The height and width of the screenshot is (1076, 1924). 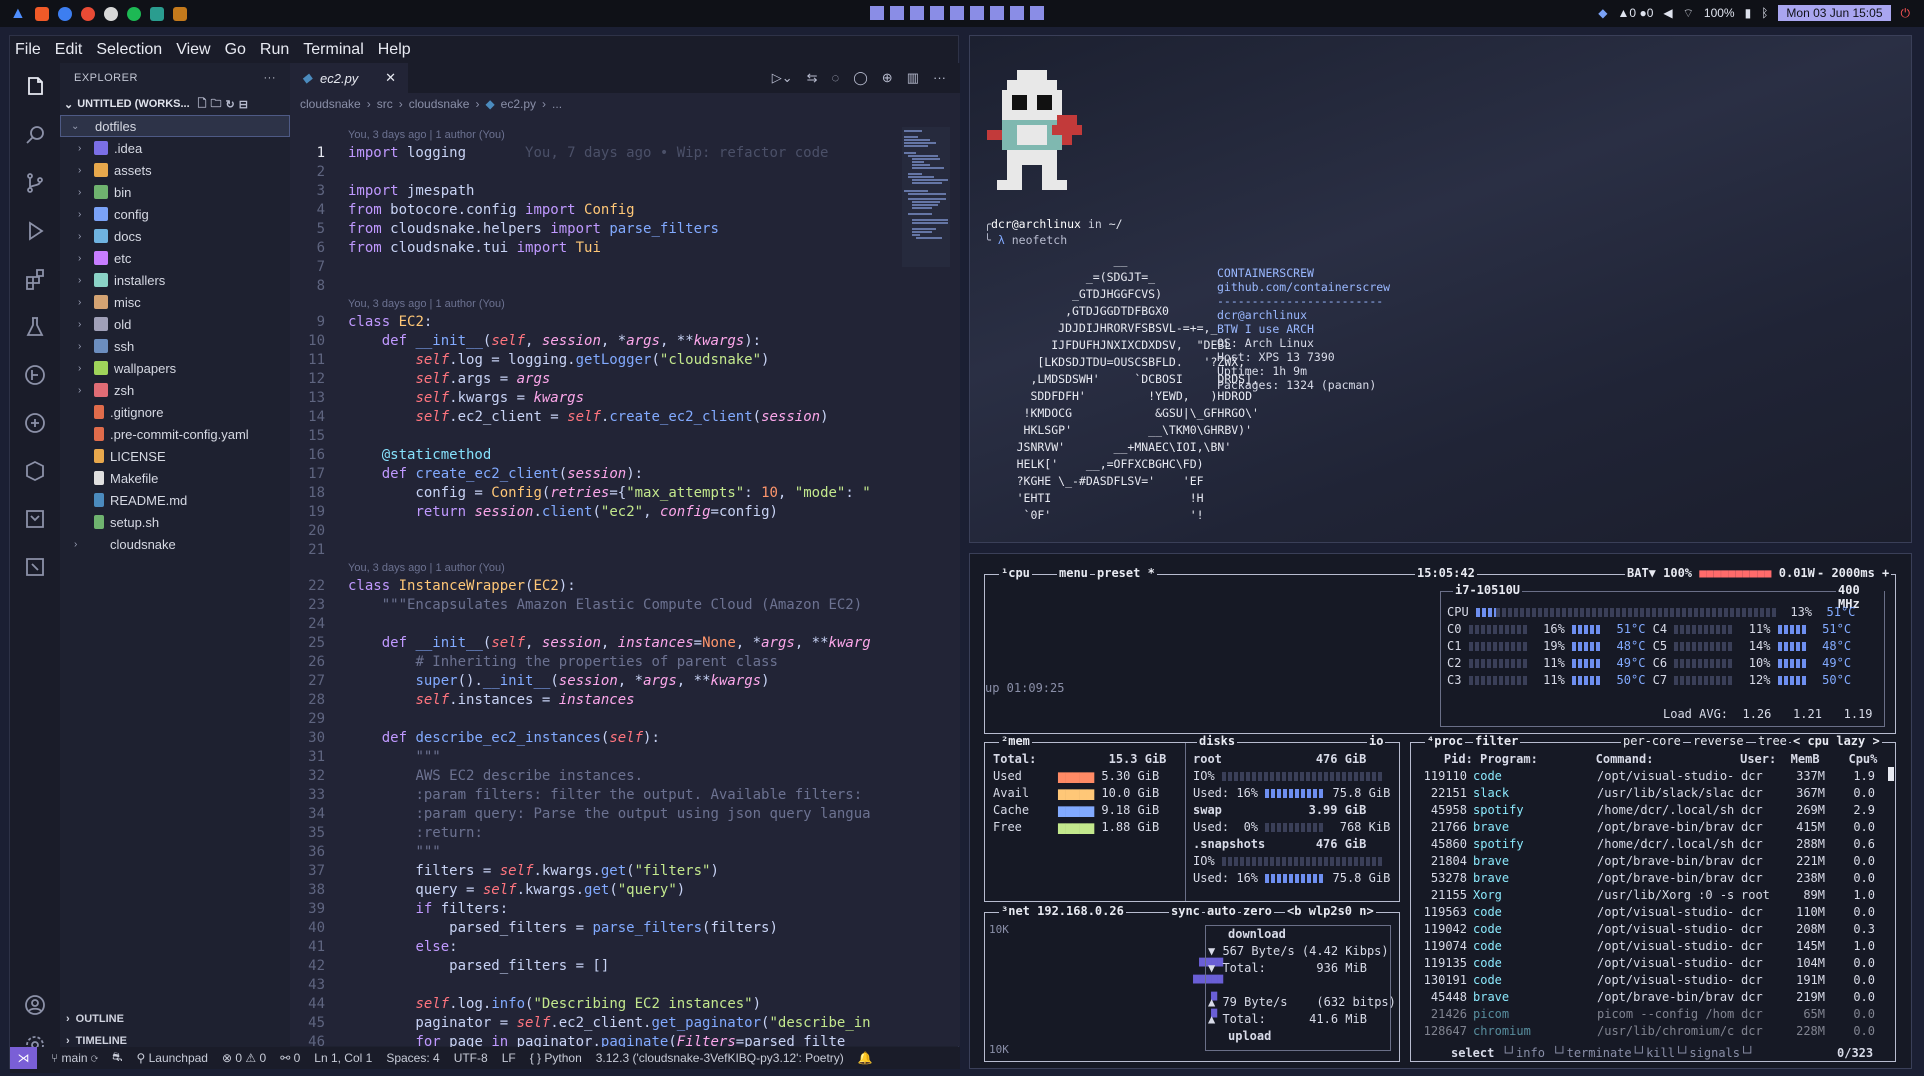 What do you see at coordinates (216, 104) in the screenshot?
I see `new-folder-icon: 🗀` at bounding box center [216, 104].